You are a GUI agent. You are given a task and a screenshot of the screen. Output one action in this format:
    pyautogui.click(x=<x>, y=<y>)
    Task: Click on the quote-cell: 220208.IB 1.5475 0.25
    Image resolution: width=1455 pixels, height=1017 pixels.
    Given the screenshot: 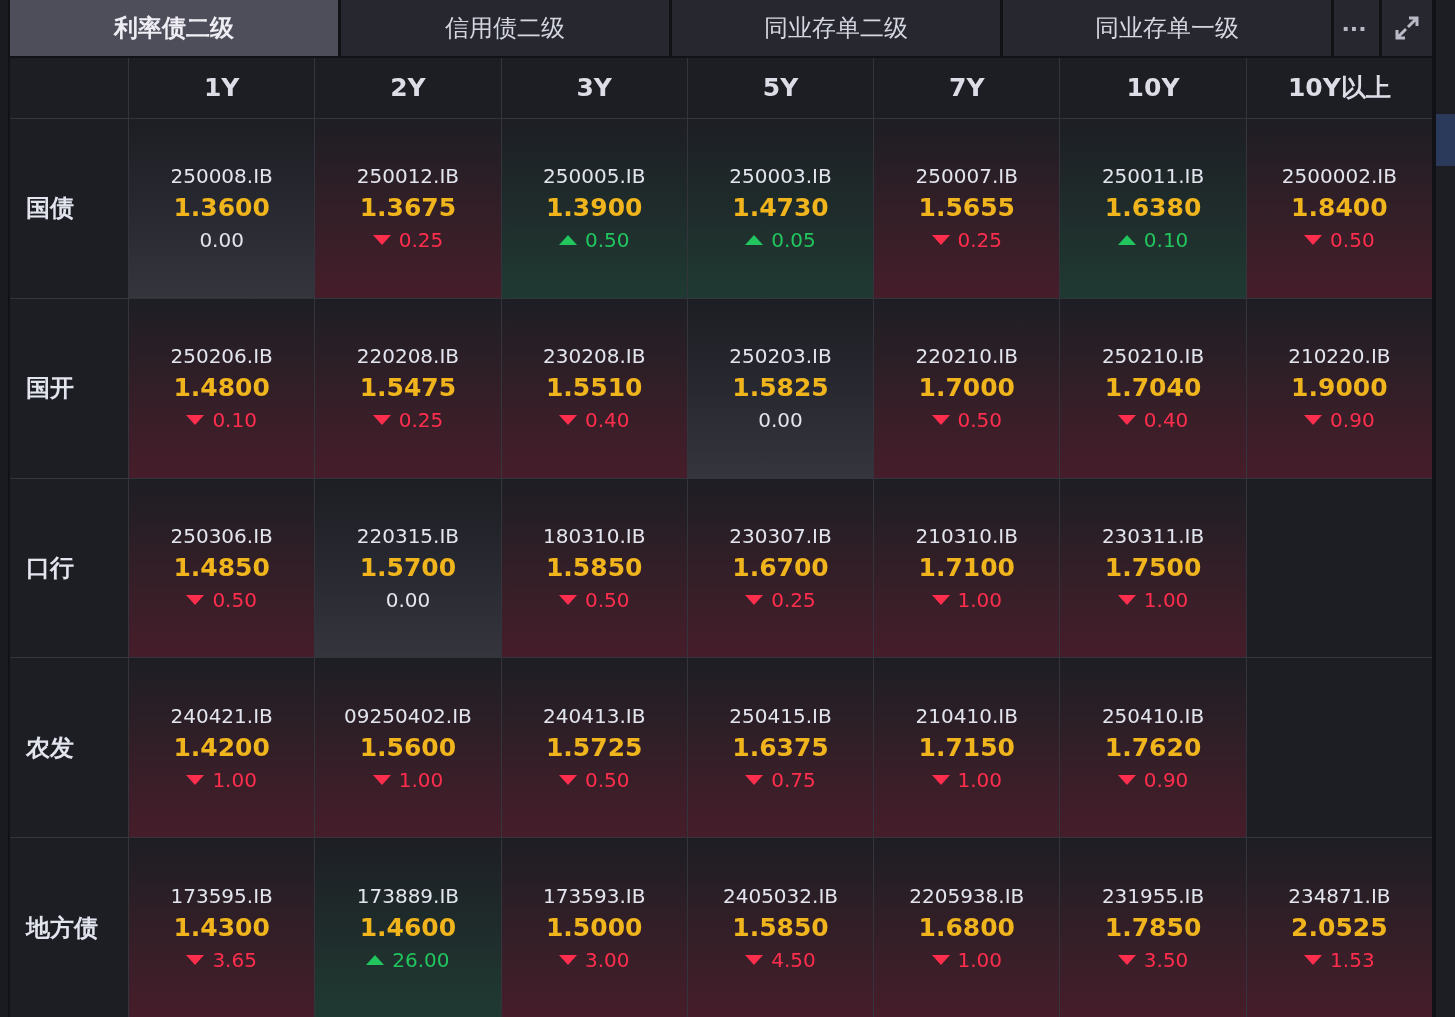 What is the action you would take?
    pyautogui.click(x=408, y=388)
    